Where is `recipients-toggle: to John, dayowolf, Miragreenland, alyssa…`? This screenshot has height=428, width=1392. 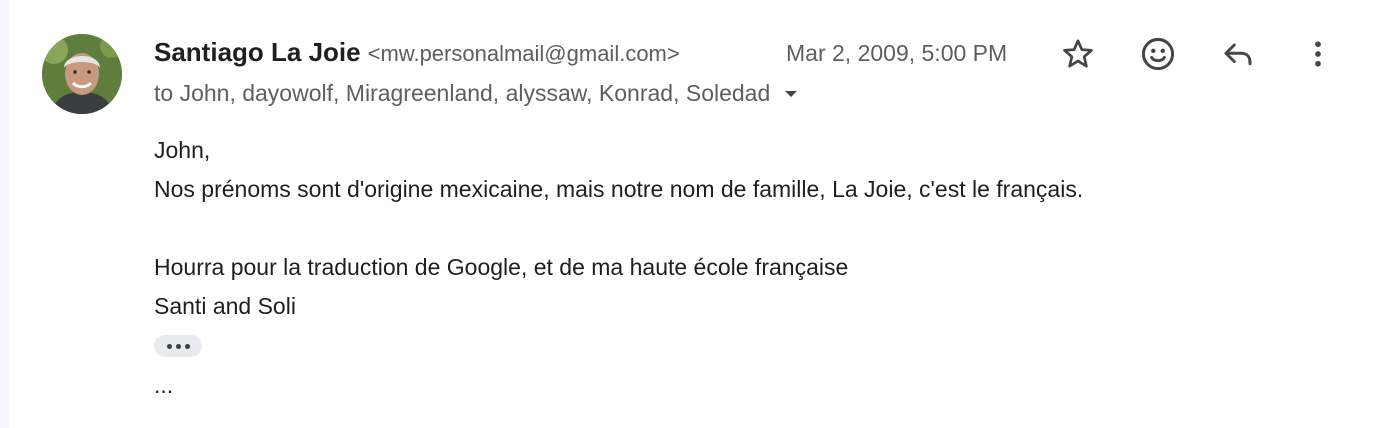
recipients-toggle: to John, dayowolf, Miragreenland, alyssa… is located at coordinates (476, 93).